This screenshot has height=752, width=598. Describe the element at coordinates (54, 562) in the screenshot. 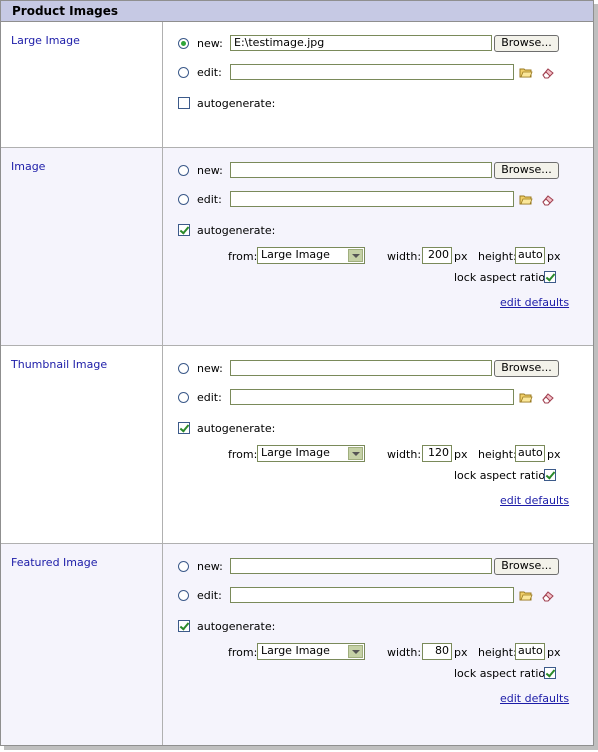

I see `section-label: Featured Image` at that location.